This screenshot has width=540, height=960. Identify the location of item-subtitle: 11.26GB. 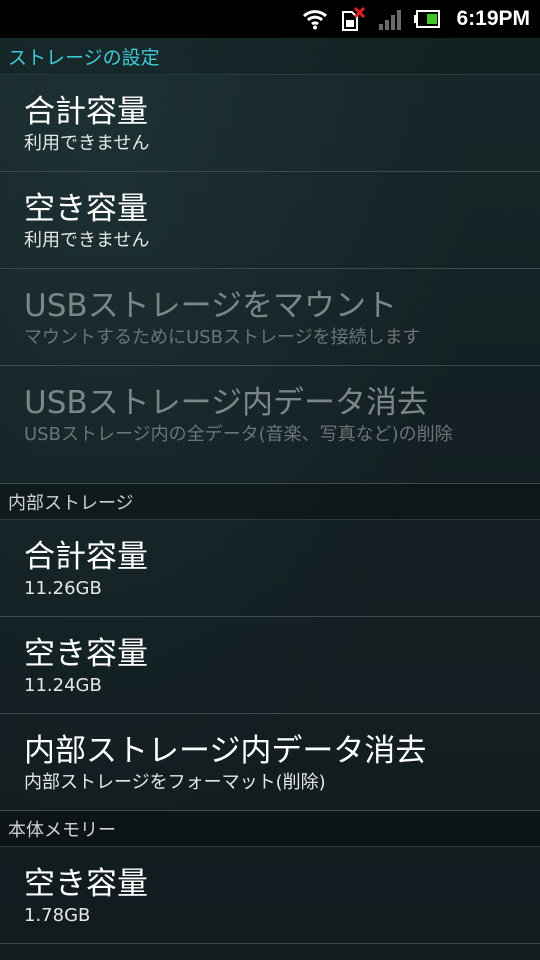
(63, 588).